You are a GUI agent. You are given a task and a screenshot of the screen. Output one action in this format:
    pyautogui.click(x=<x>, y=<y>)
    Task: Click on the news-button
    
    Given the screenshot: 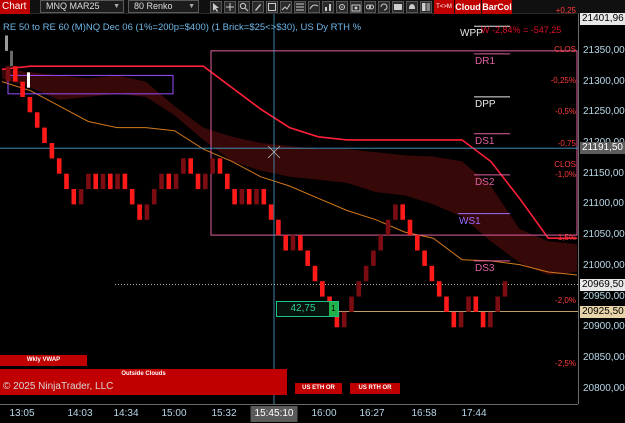 What is the action you would take?
    pyautogui.click(x=398, y=7)
    